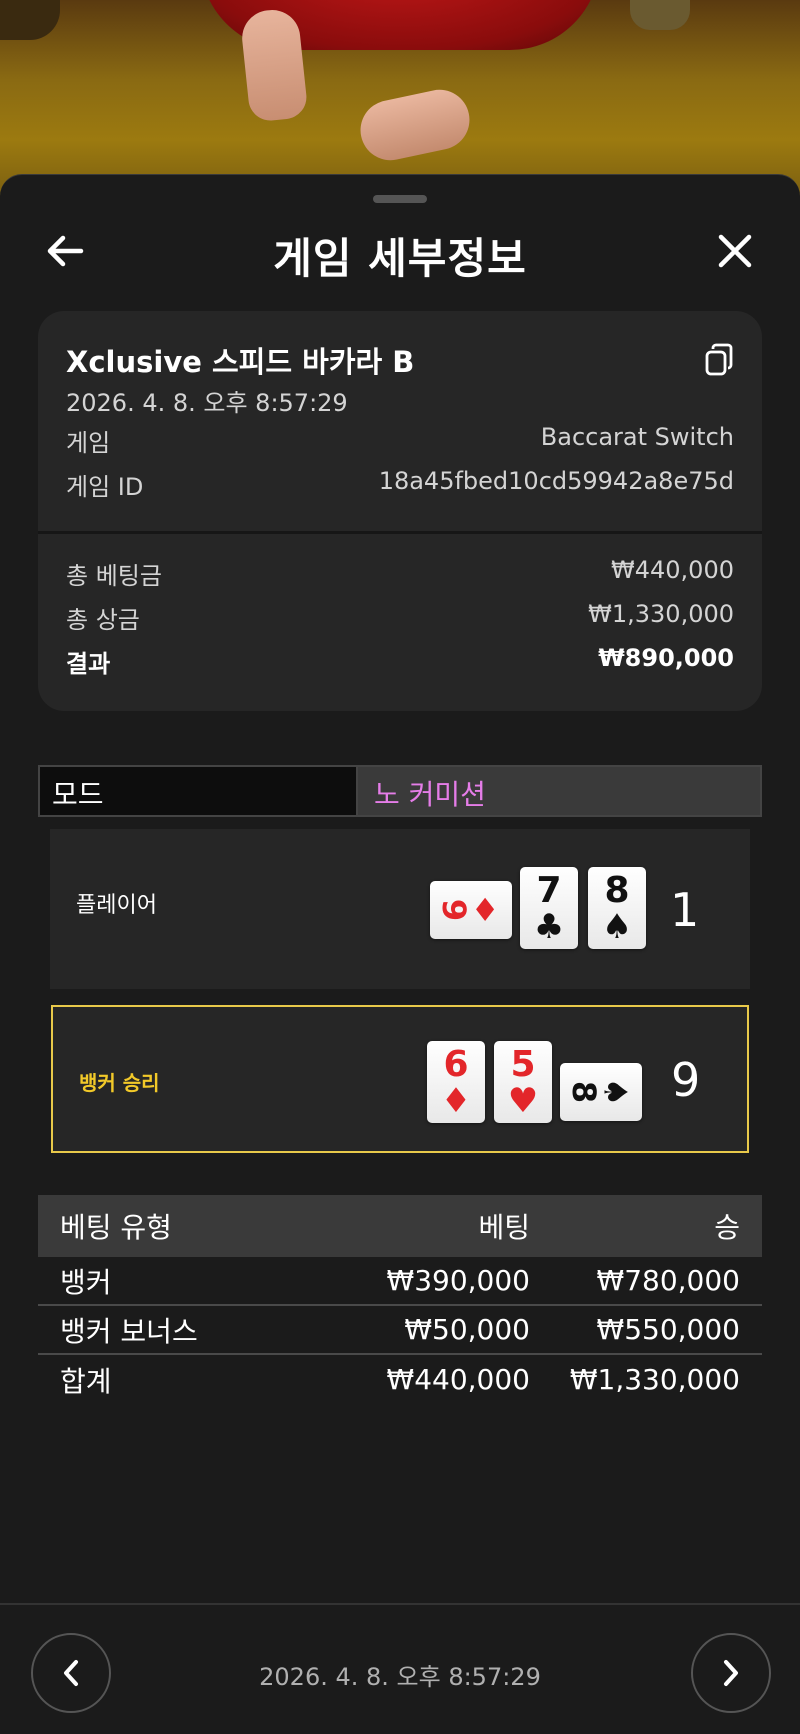 Image resolution: width=800 pixels, height=1734 pixels. I want to click on card-rank: 6, so click(456, 1064).